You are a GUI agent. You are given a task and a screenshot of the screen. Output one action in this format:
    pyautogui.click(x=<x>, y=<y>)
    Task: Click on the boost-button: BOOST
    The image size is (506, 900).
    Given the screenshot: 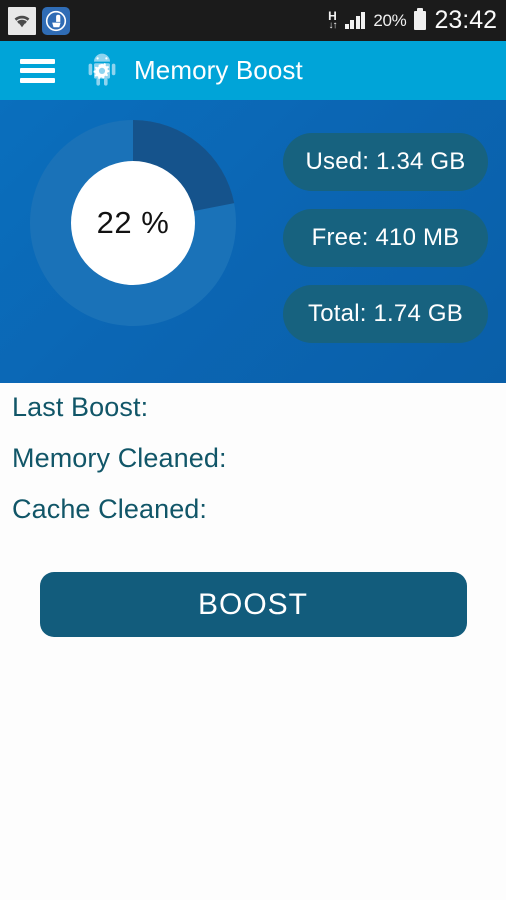 What is the action you would take?
    pyautogui.click(x=253, y=604)
    